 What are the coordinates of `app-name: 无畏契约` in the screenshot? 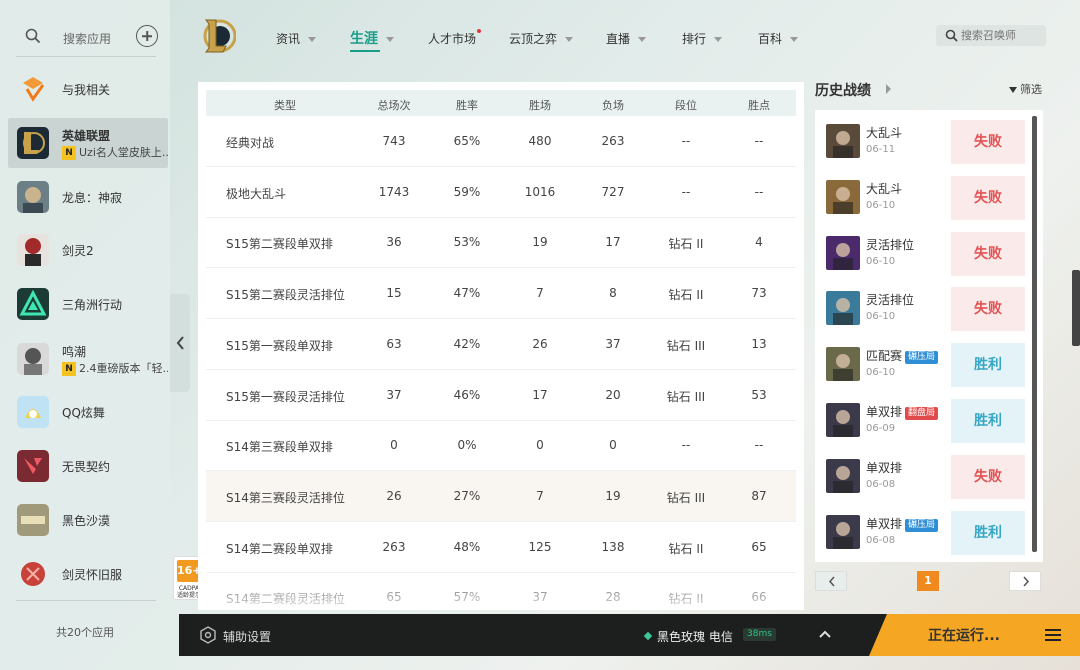 It's located at (86, 467).